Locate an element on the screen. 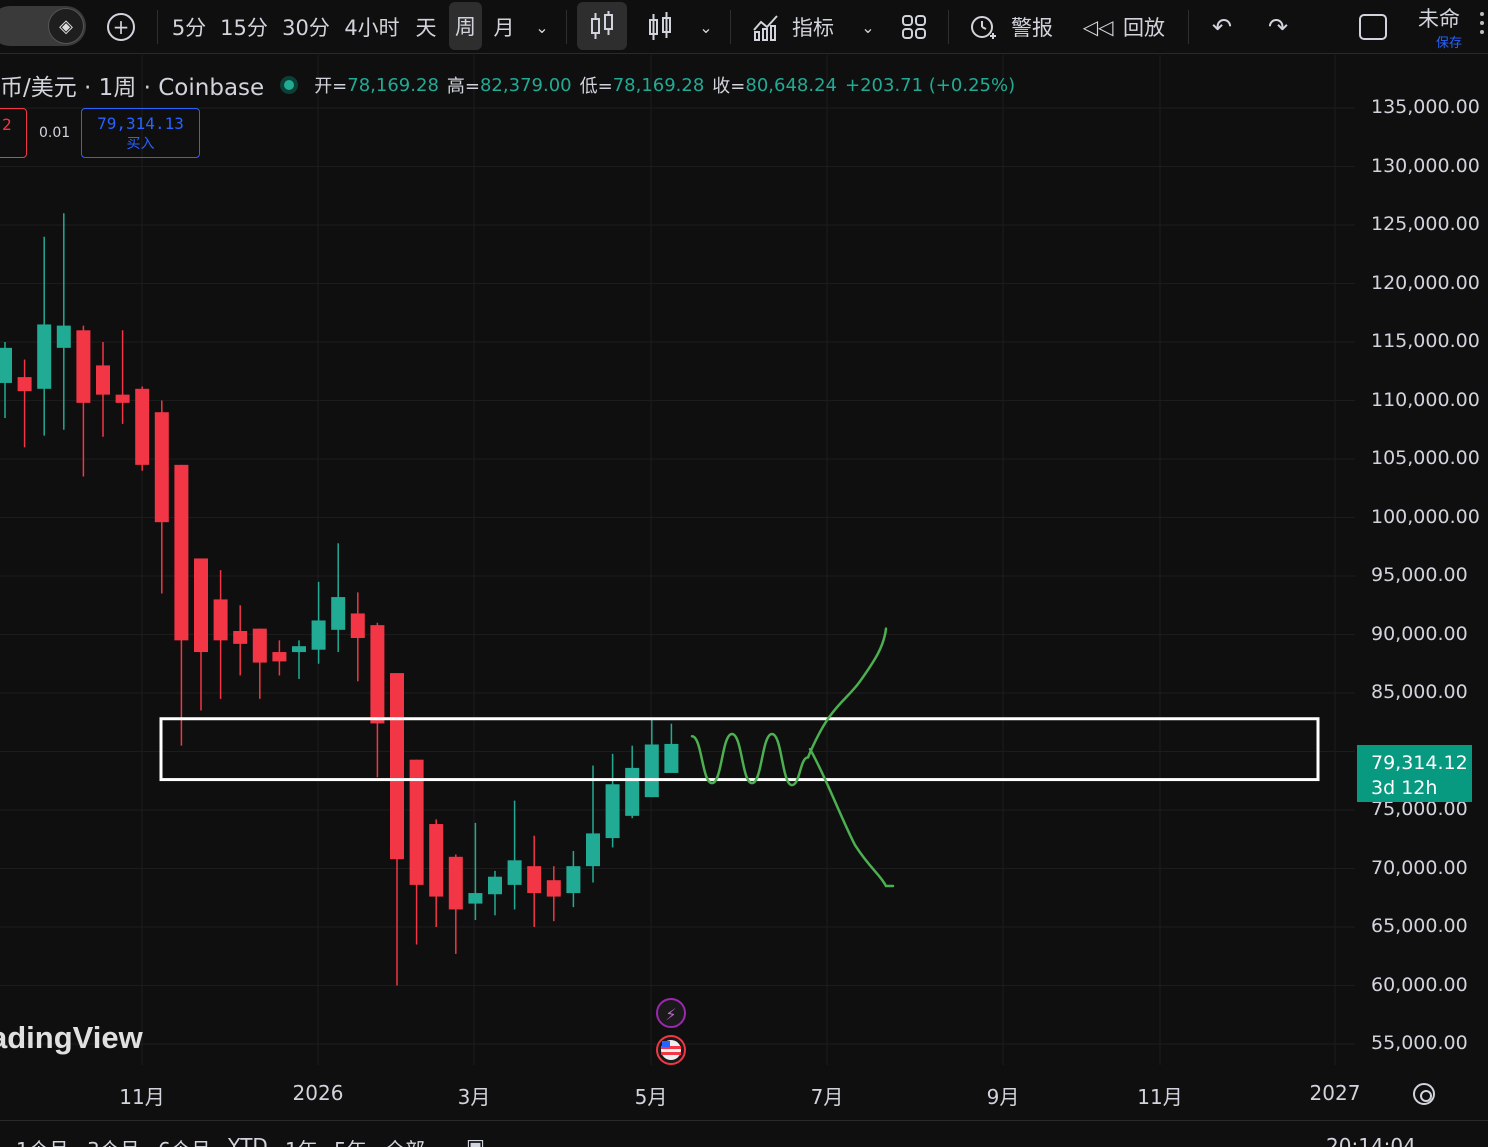 The image size is (1488, 1147). sell-button: 2 is located at coordinates (13, 133).